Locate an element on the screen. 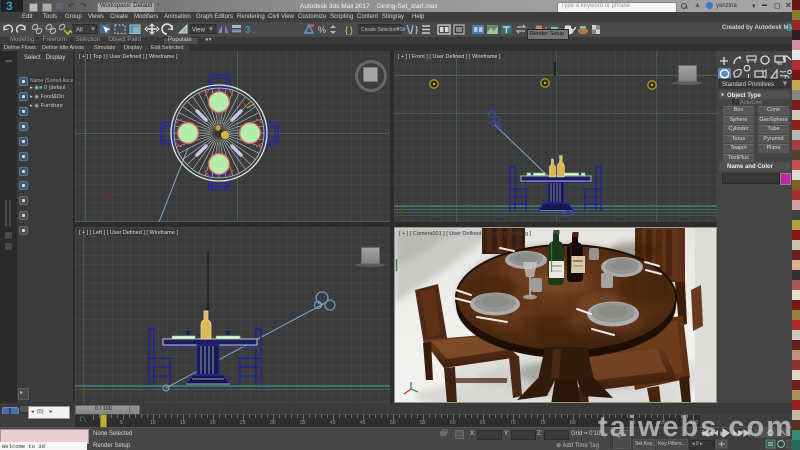 This screenshot has width=800, height=450. svg-text: Object Type is located at coordinates (744, 96).